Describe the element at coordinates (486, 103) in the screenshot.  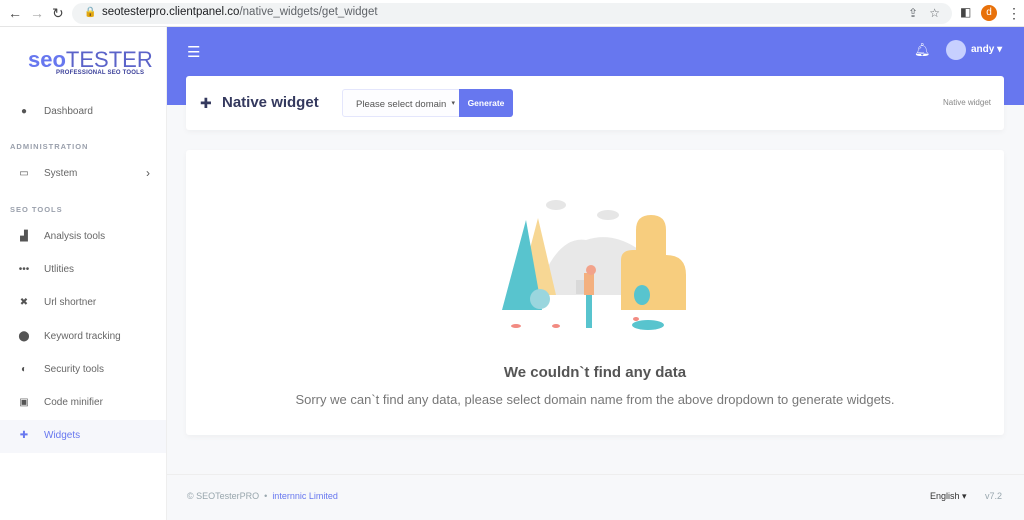
I see `generate-button: Generate` at that location.